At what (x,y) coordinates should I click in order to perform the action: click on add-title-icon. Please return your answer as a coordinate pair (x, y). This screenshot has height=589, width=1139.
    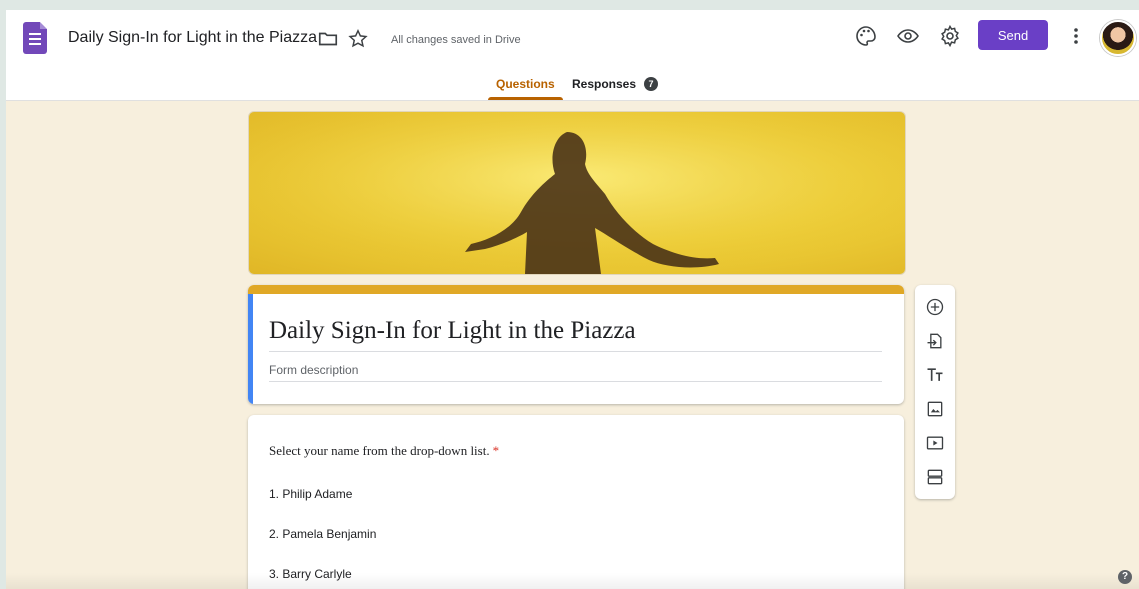
    Looking at the image, I should click on (935, 375).